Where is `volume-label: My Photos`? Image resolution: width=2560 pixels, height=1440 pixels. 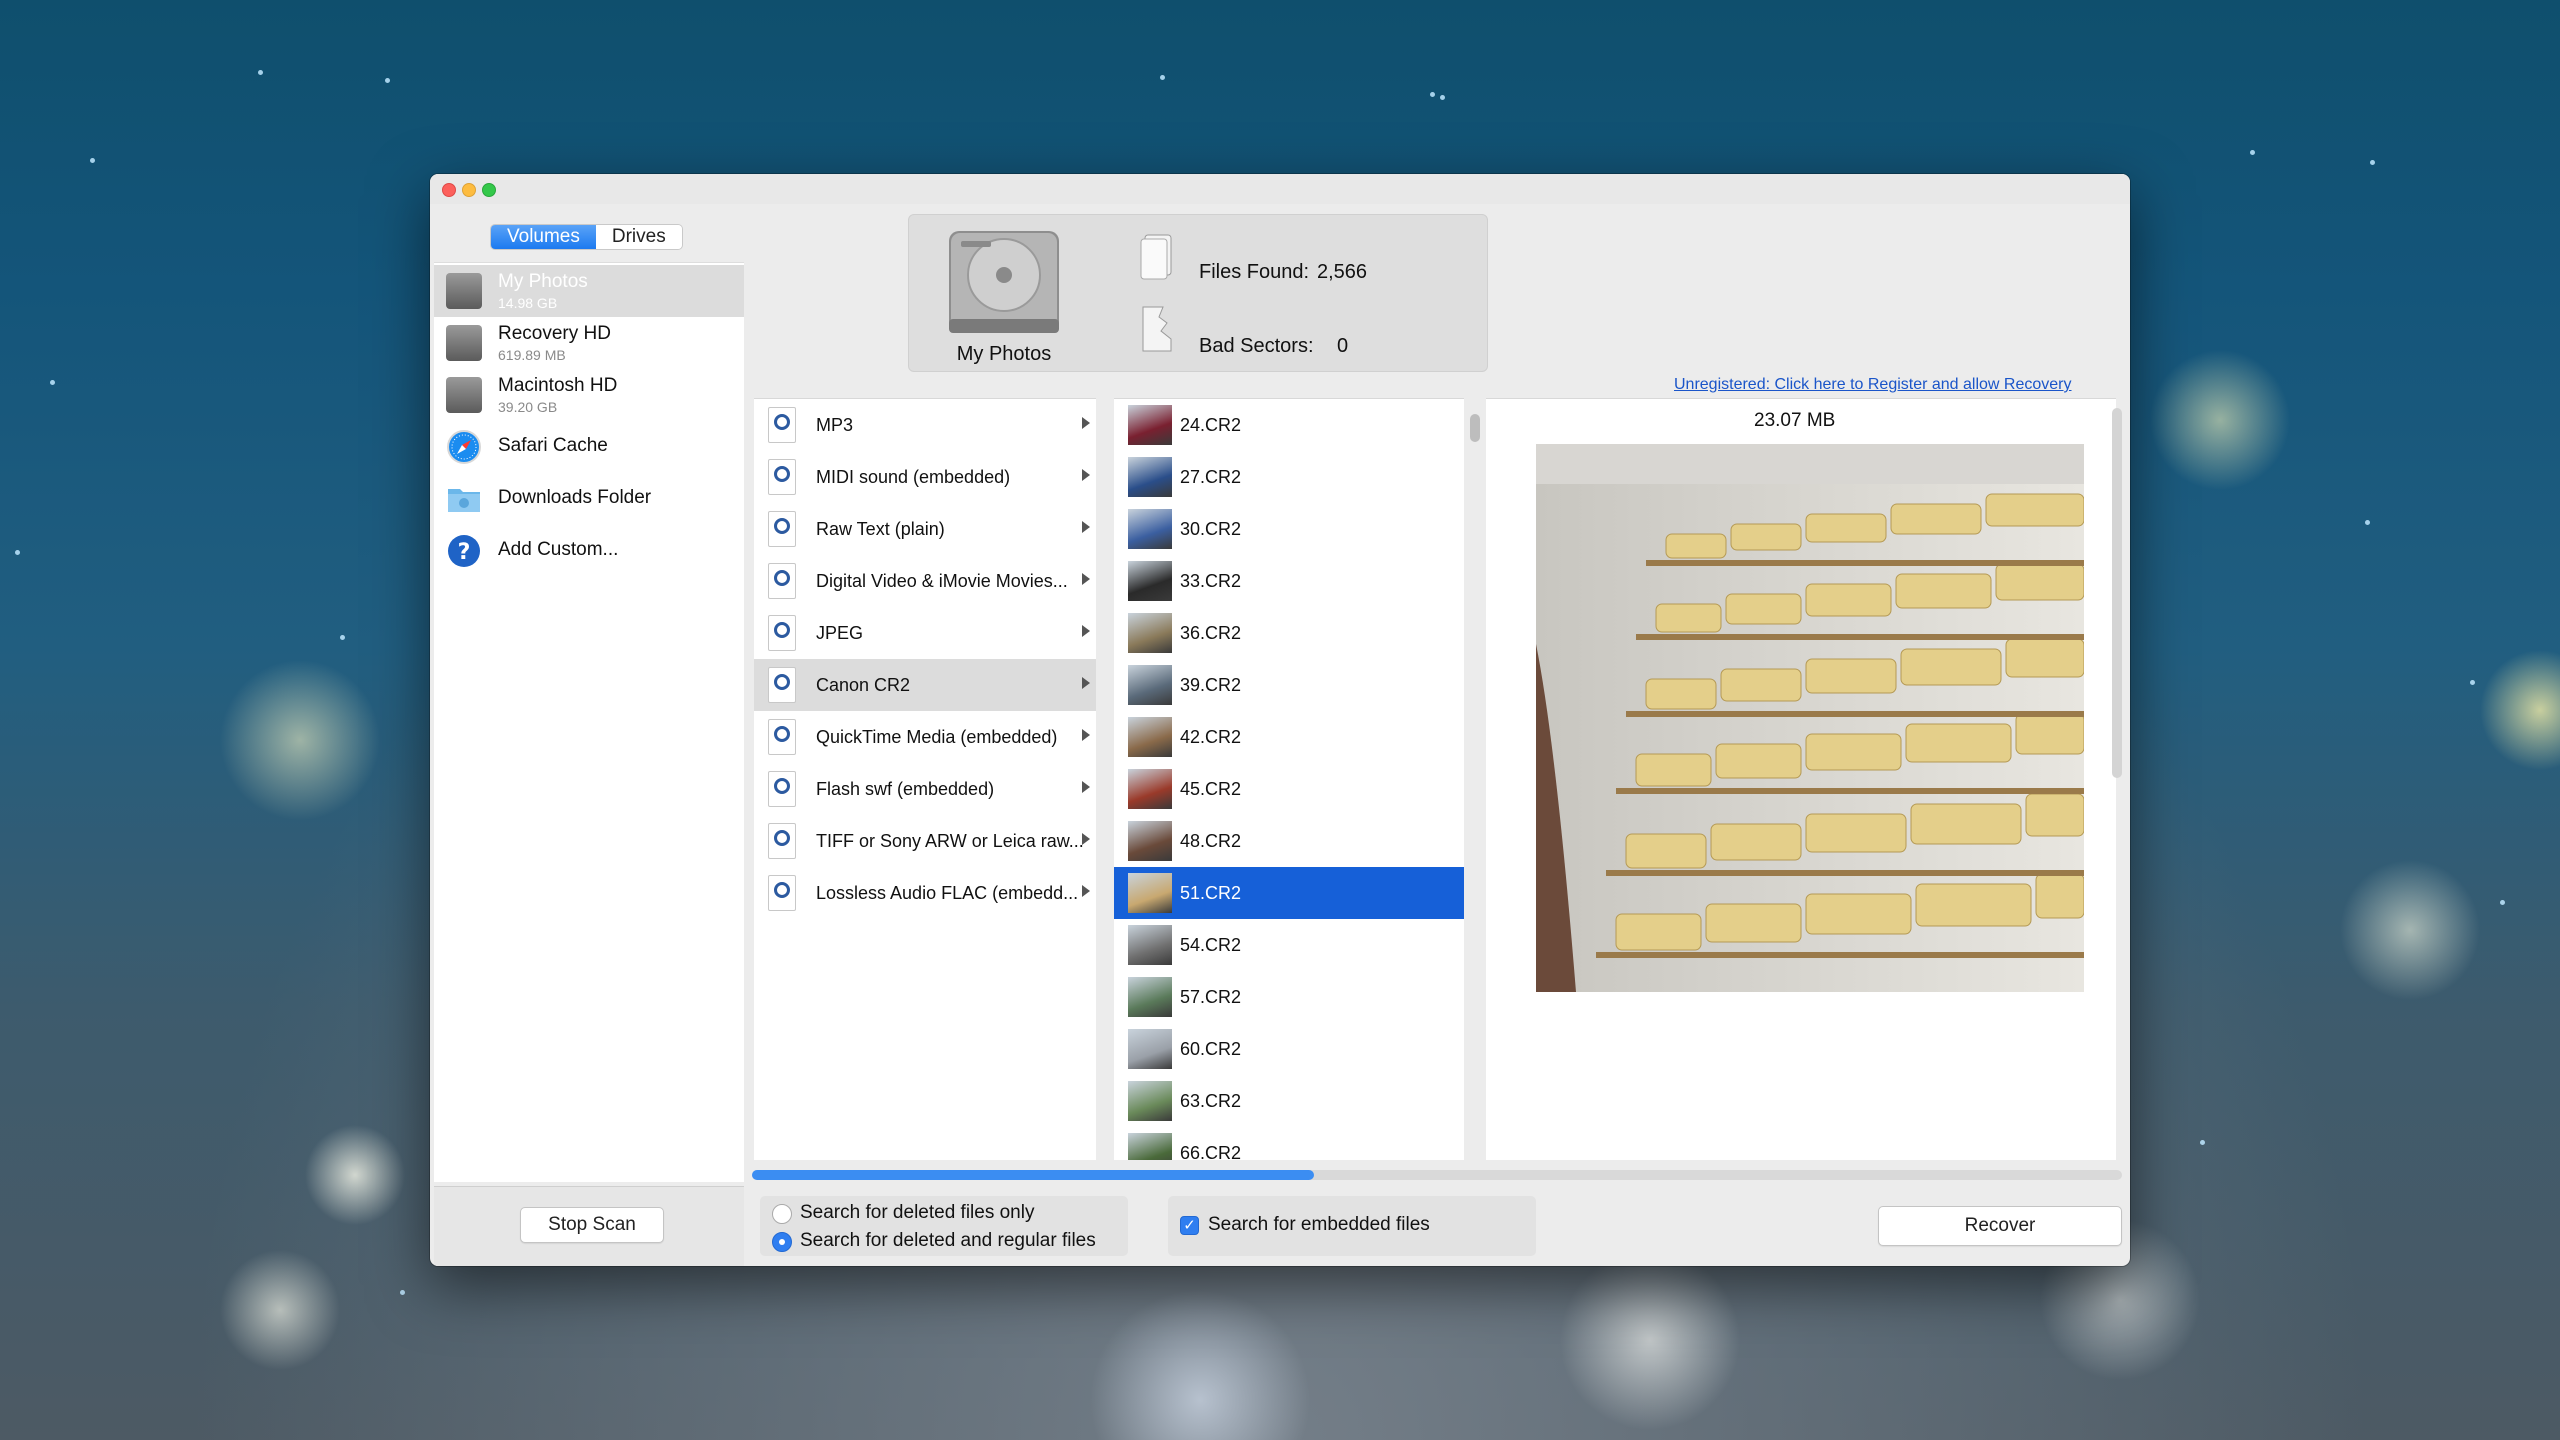 volume-label: My Photos is located at coordinates (1004, 354).